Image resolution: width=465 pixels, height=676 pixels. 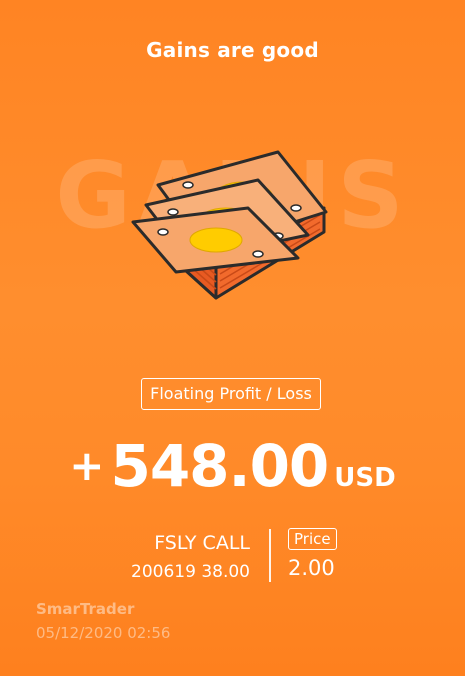 What do you see at coordinates (270, 555) in the screenshot?
I see `vertical-divider` at bounding box center [270, 555].